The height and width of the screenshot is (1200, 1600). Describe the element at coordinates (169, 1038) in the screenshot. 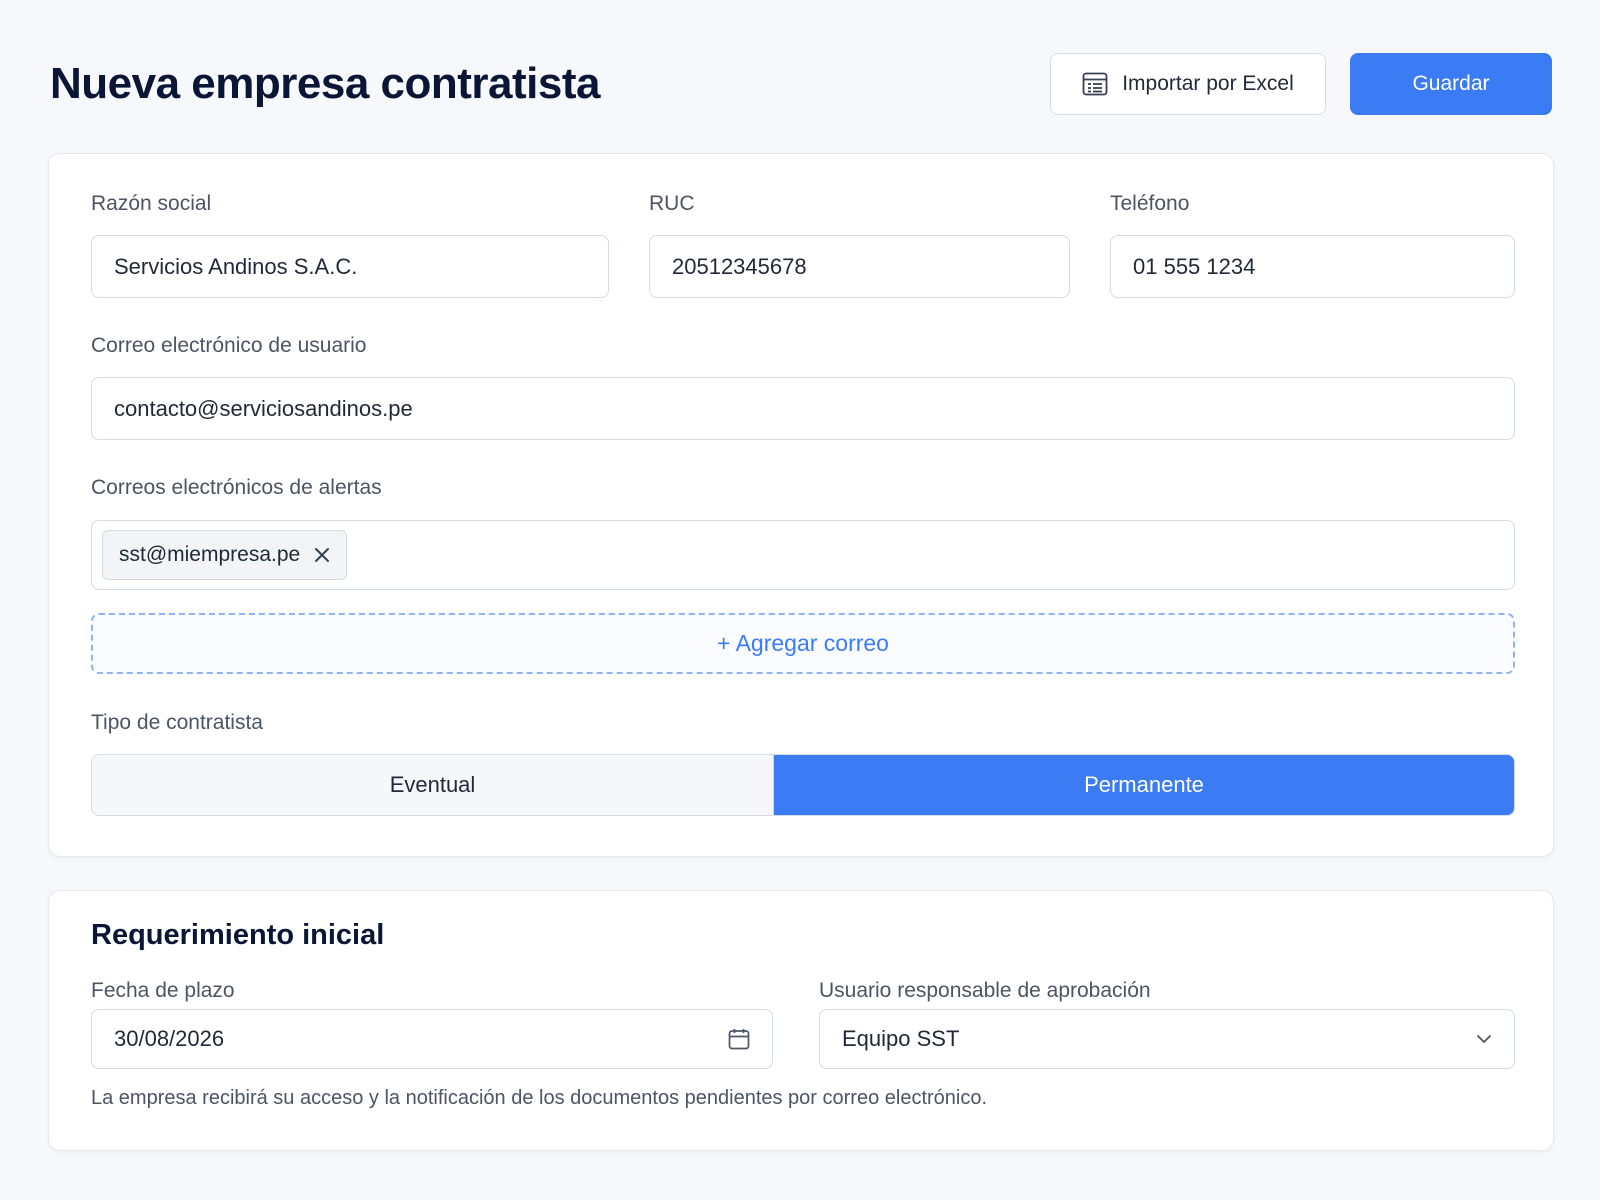

I see `fecha-plazo-value: 30/08/2026` at that location.